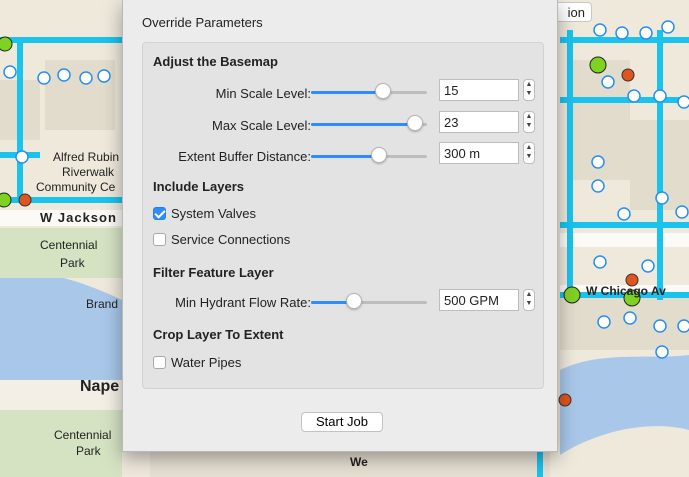 The width and height of the screenshot is (689, 477). What do you see at coordinates (199, 186) in the screenshot?
I see `section-layers-heading: Include Layers` at bounding box center [199, 186].